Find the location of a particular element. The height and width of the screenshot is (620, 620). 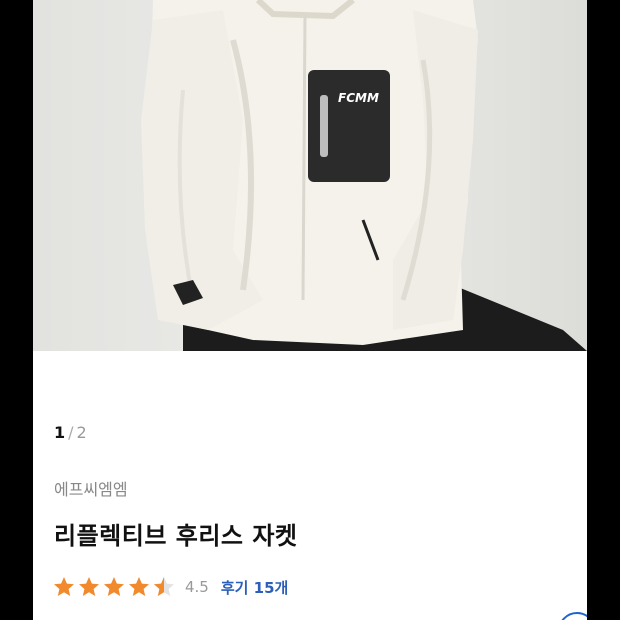

rating-row: 4.5 후기 15개 is located at coordinates (170, 587).